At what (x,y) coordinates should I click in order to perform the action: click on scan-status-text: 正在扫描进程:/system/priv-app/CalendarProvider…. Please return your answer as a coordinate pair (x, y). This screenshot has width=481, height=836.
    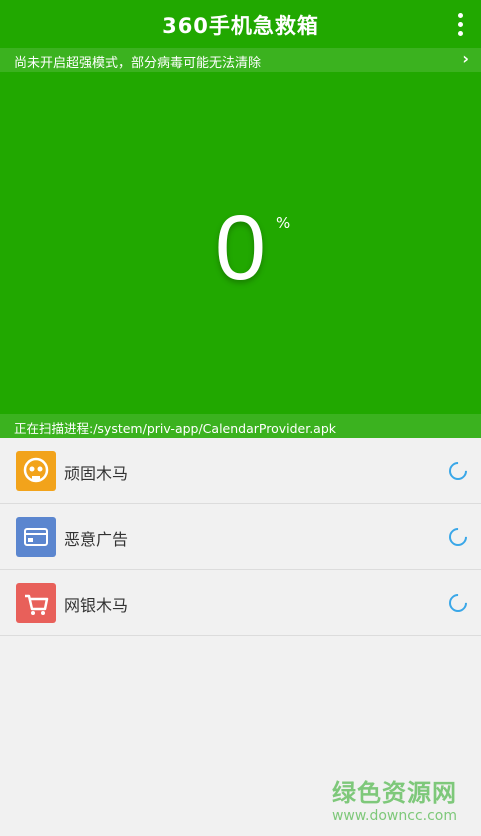
    Looking at the image, I should click on (175, 428).